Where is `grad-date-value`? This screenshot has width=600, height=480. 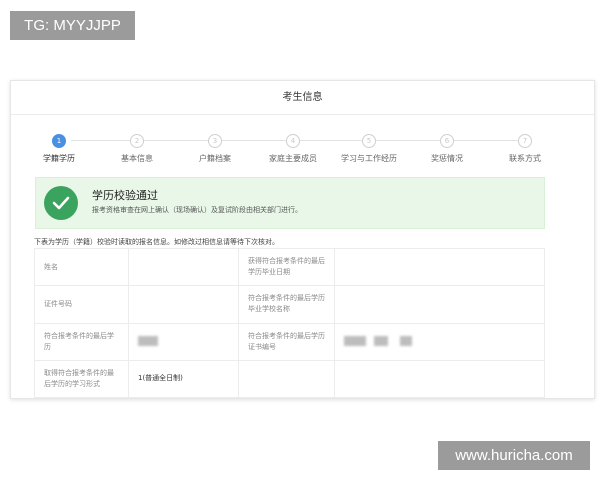 grad-date-value is located at coordinates (439, 267).